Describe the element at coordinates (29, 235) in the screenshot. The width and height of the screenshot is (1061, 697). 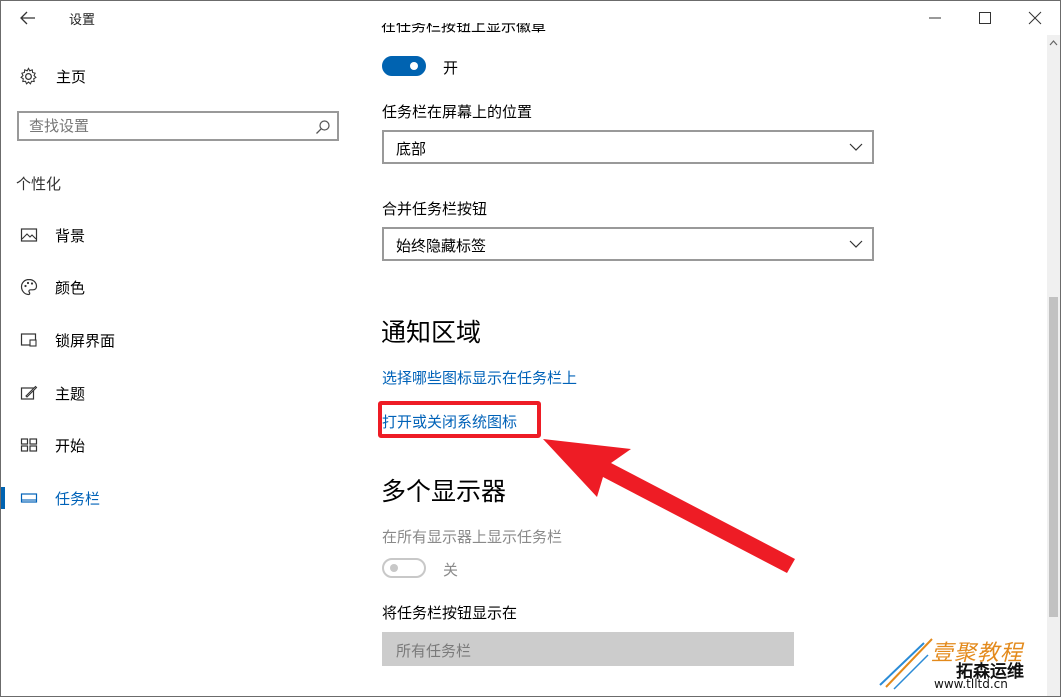
I see `picture-icon` at that location.